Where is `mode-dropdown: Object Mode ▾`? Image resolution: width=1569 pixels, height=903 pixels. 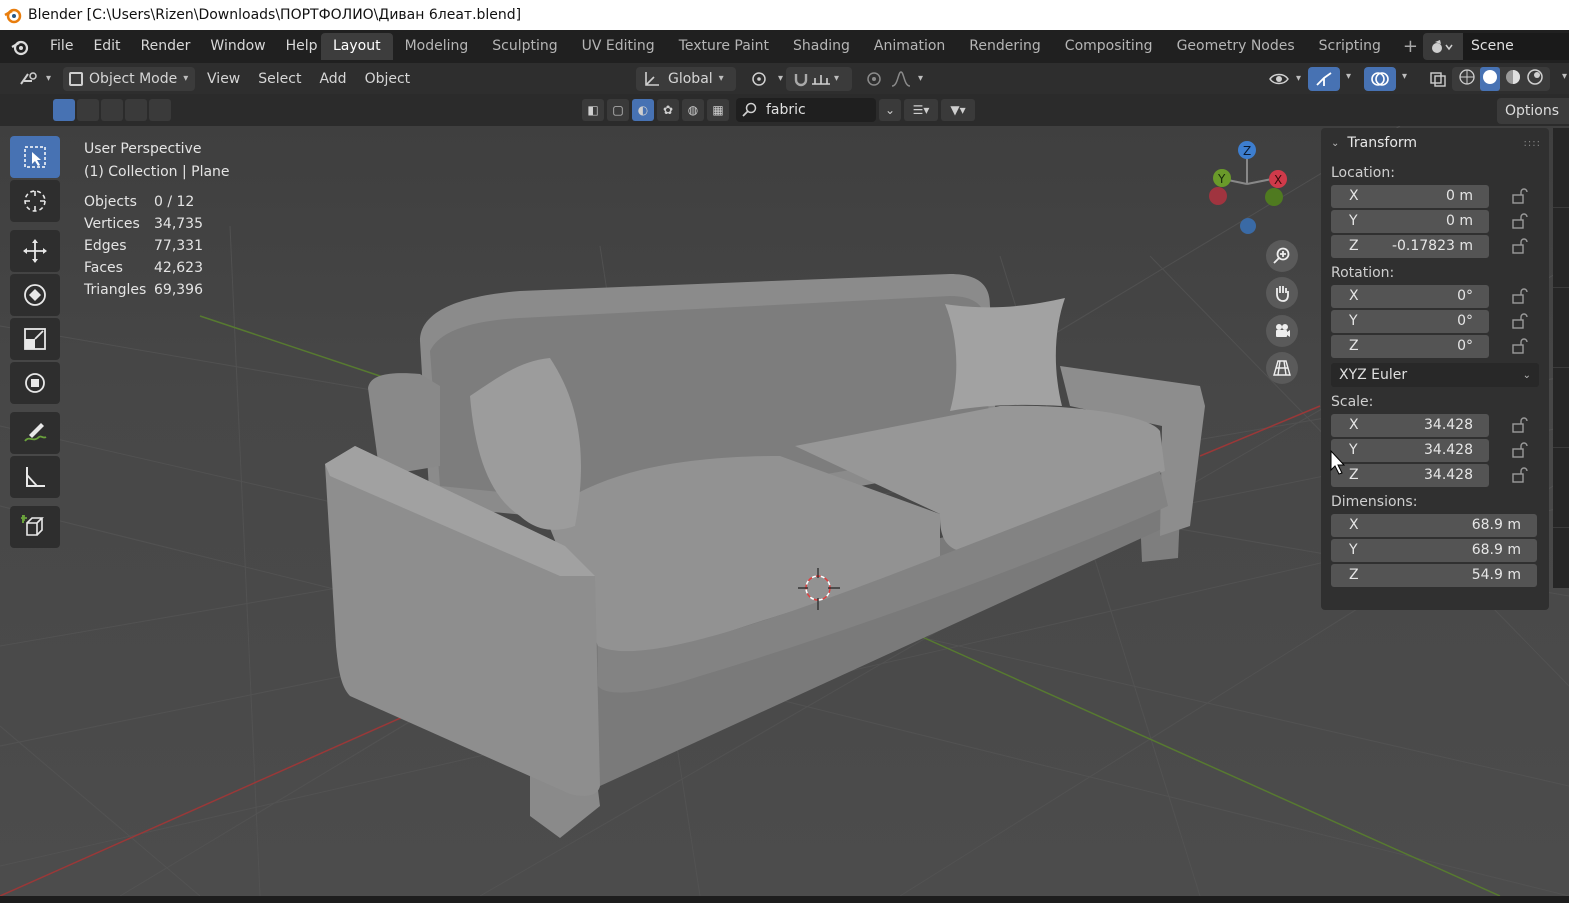
mode-dropdown: Object Mode ▾ is located at coordinates (129, 78).